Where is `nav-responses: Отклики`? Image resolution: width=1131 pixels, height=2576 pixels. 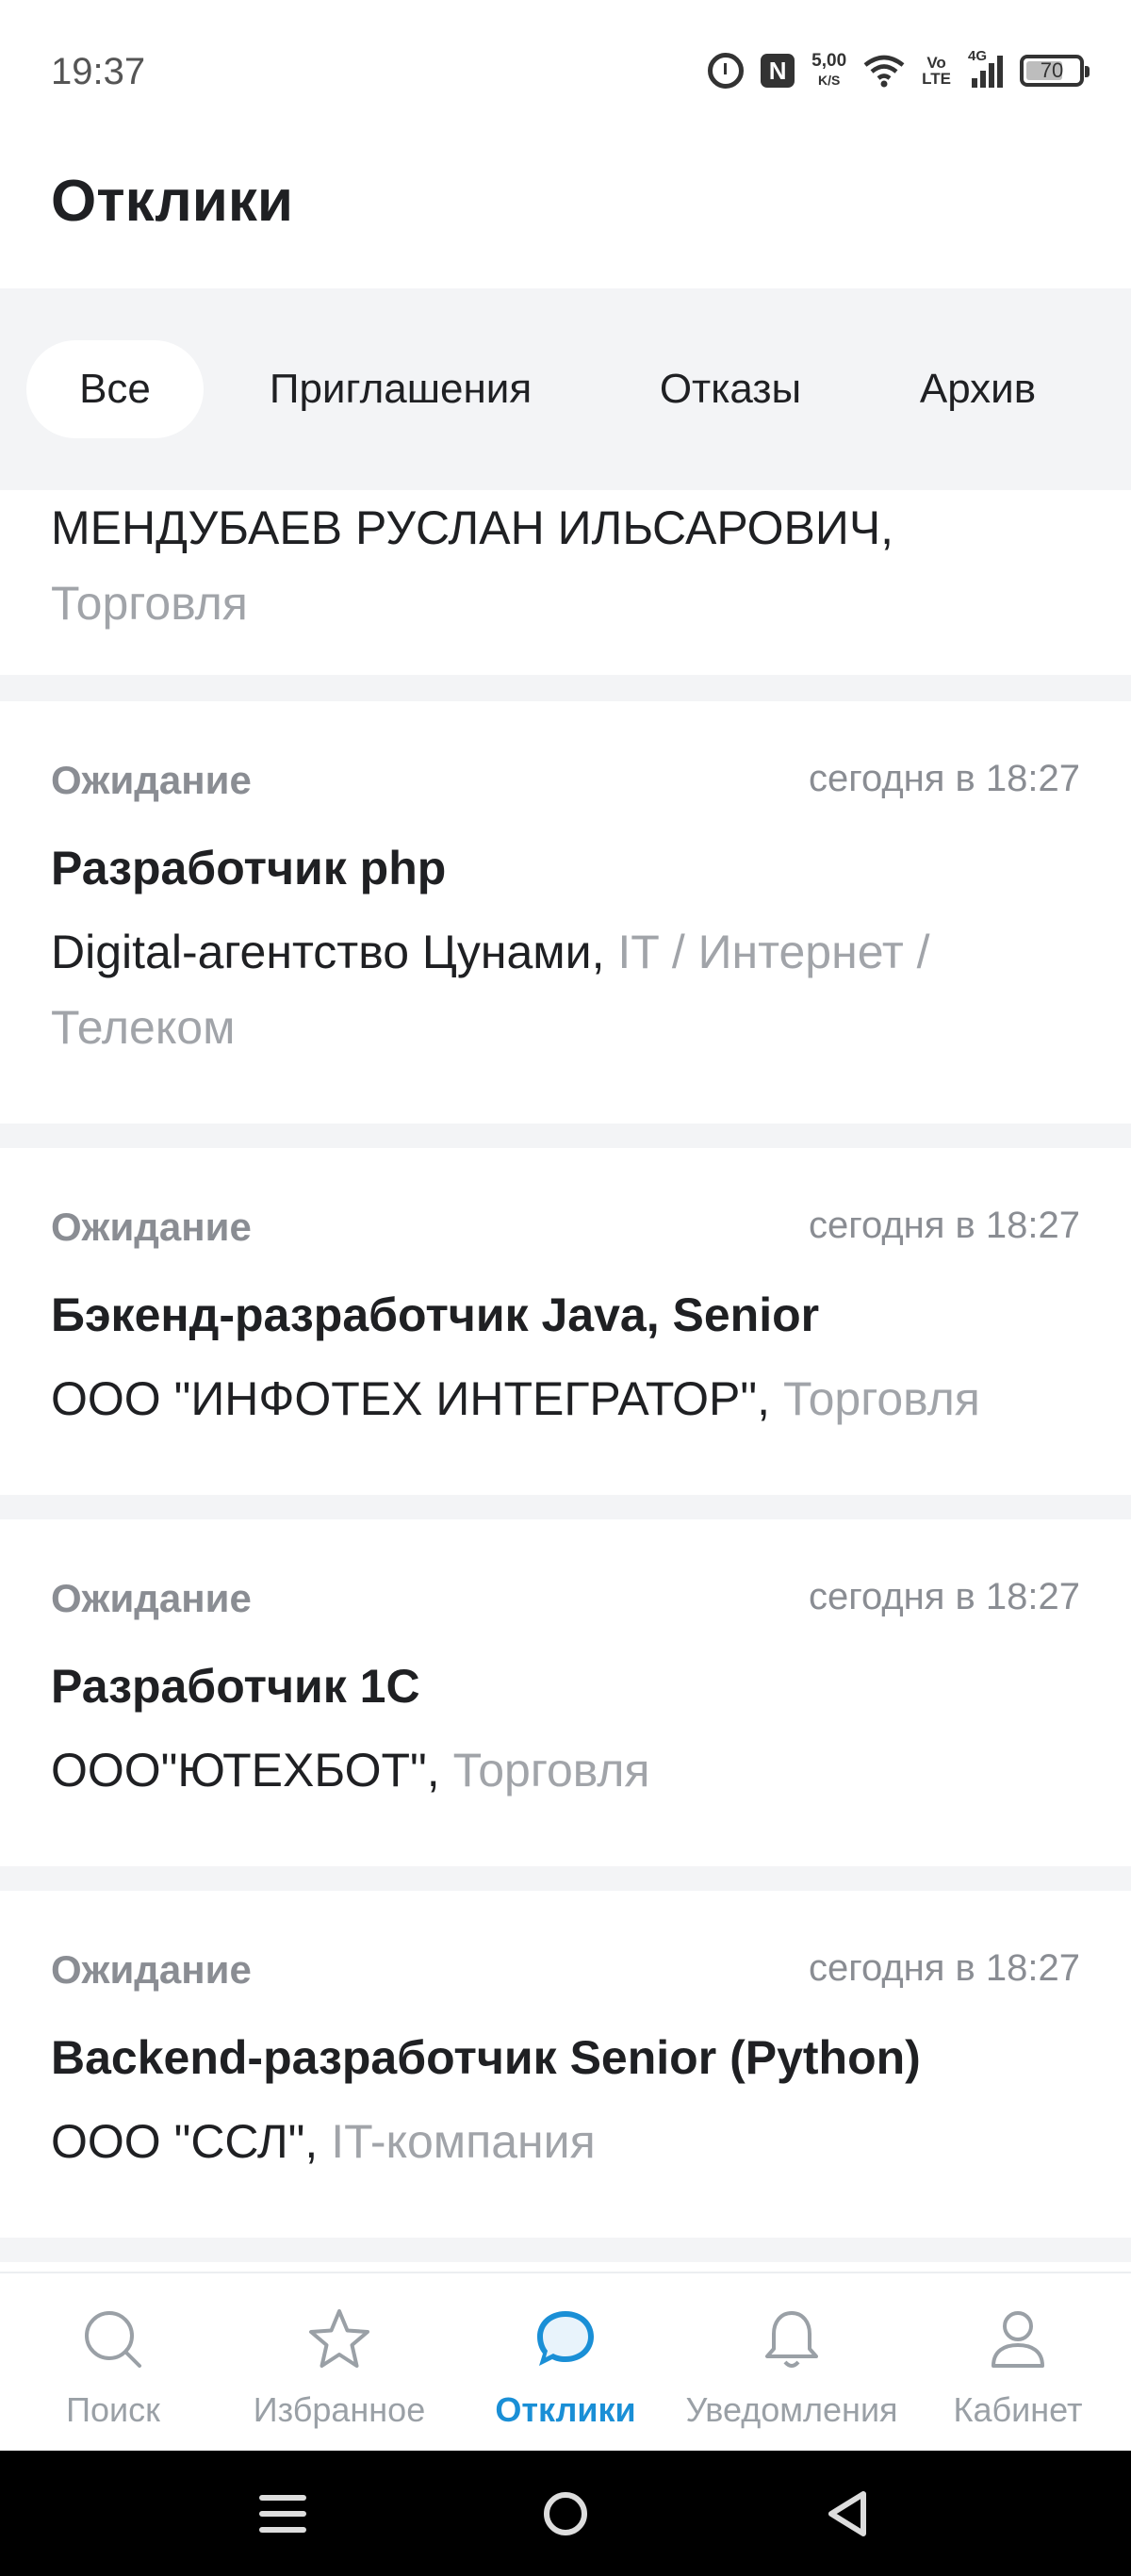 nav-responses: Отклики is located at coordinates (566, 2363).